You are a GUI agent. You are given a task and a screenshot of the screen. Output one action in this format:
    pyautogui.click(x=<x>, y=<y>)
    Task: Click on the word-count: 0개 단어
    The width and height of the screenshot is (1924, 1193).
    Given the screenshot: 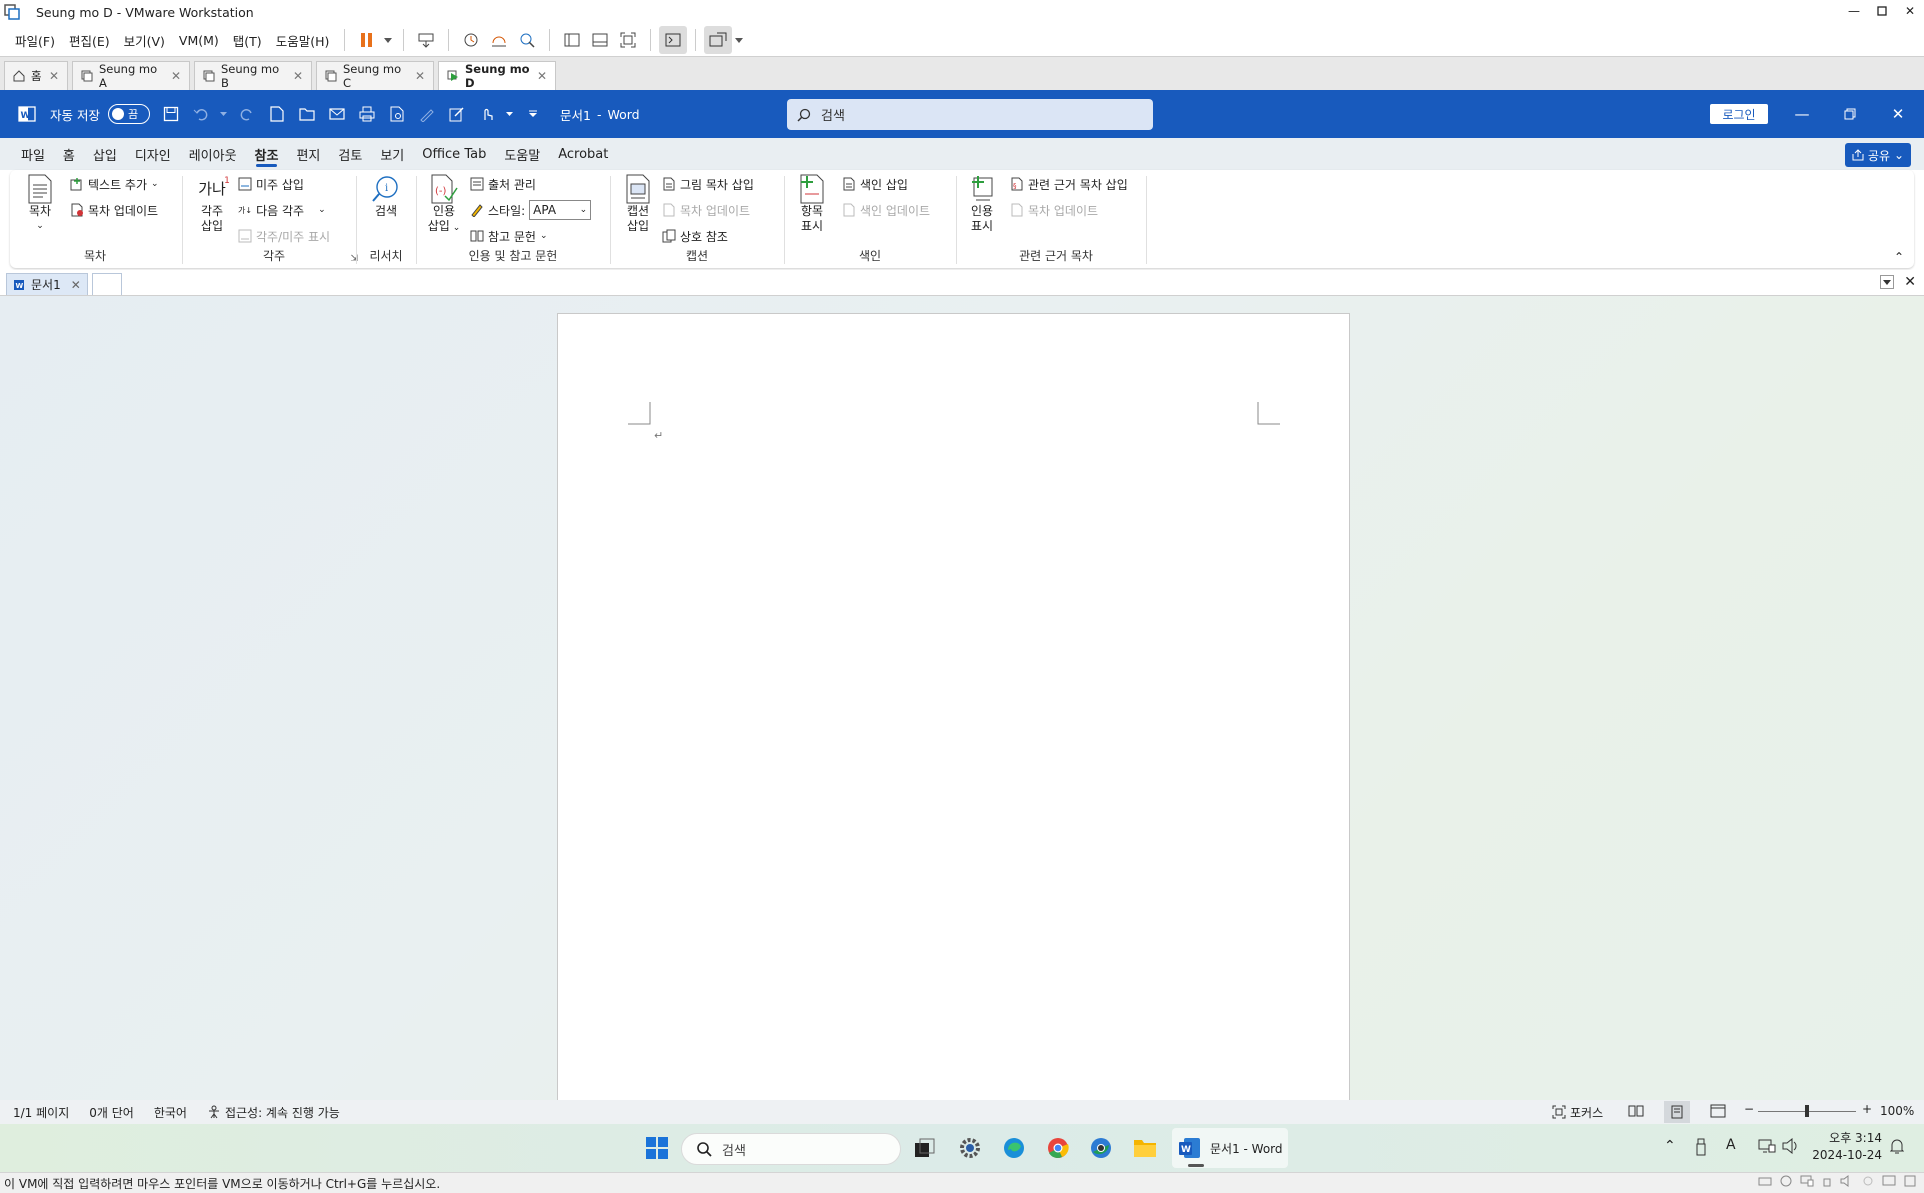 What is the action you would take?
    pyautogui.click(x=111, y=1112)
    